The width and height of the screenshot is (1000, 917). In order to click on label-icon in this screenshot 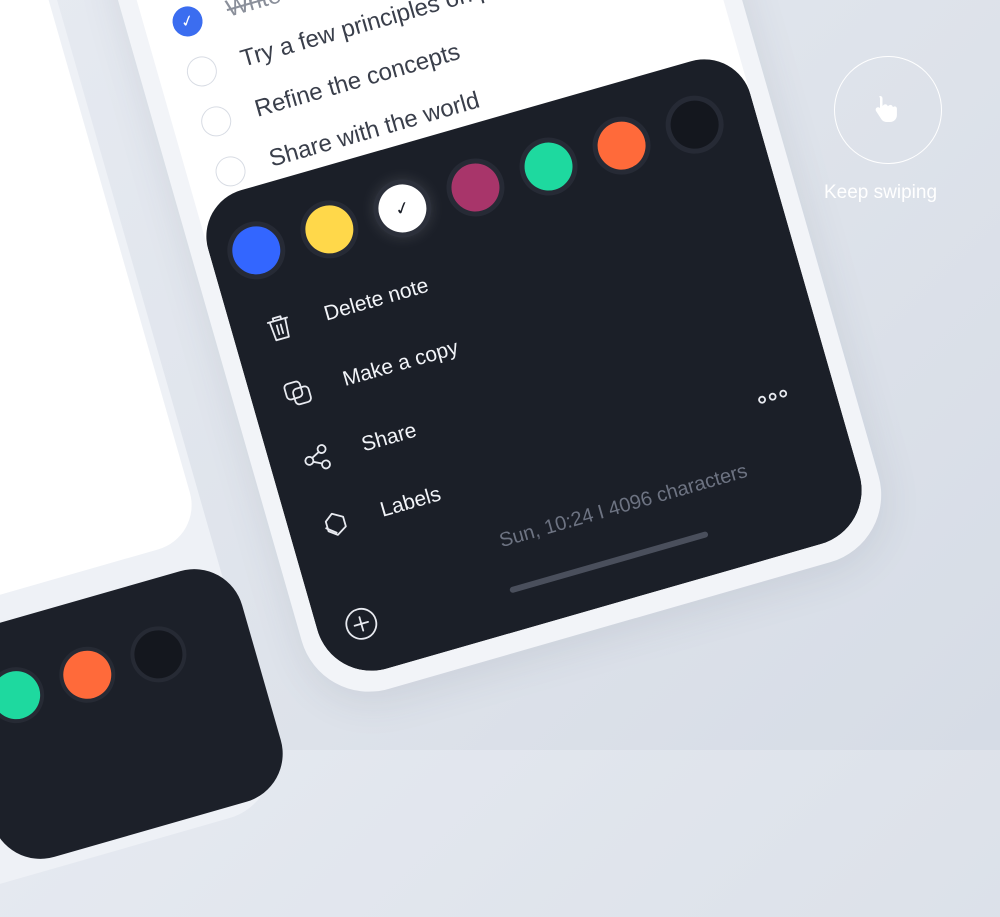, I will do `click(336, 524)`.